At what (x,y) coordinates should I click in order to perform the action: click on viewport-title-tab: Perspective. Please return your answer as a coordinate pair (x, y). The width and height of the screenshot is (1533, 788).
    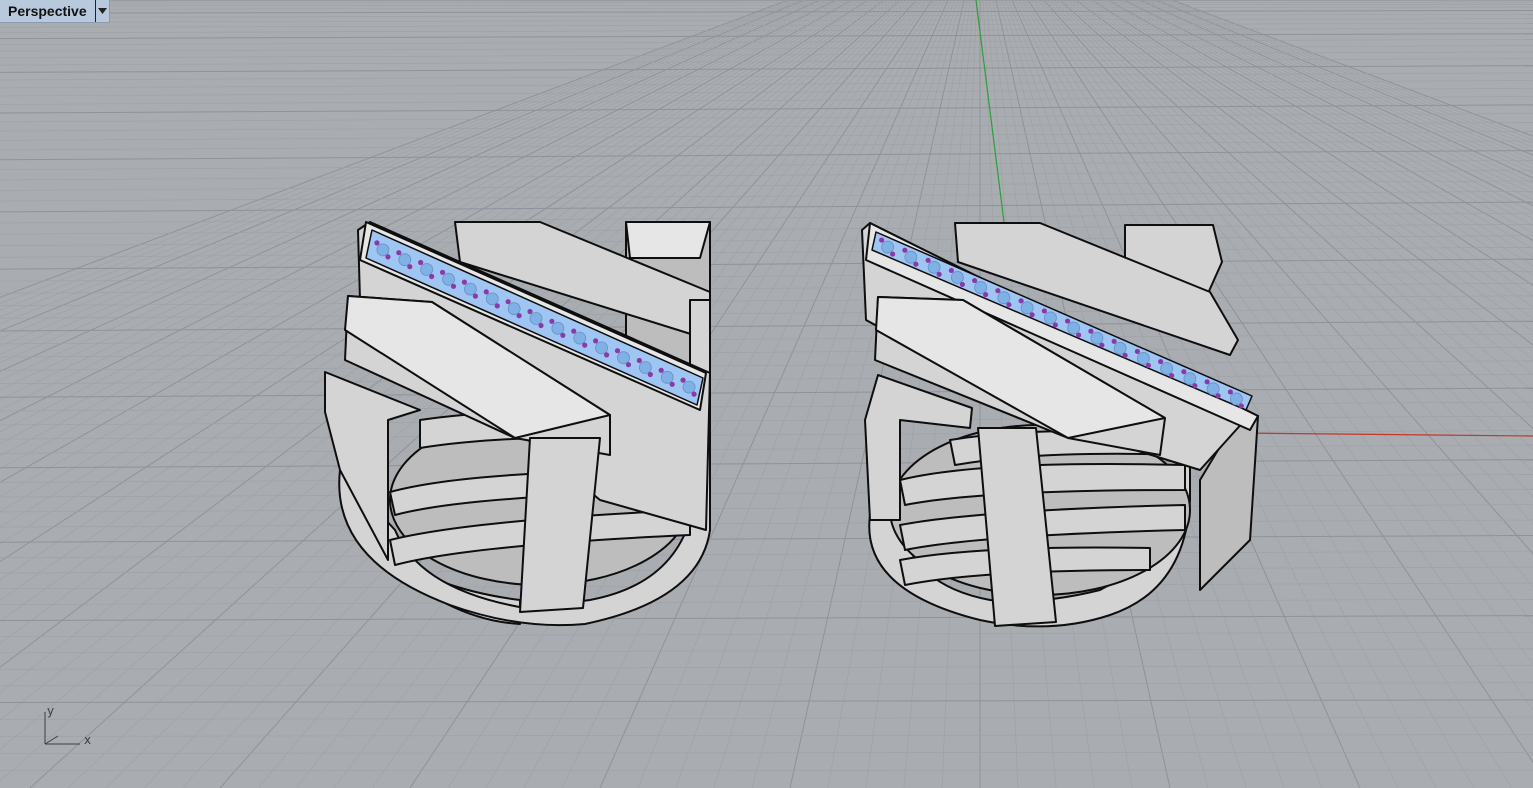
    Looking at the image, I should click on (55, 11).